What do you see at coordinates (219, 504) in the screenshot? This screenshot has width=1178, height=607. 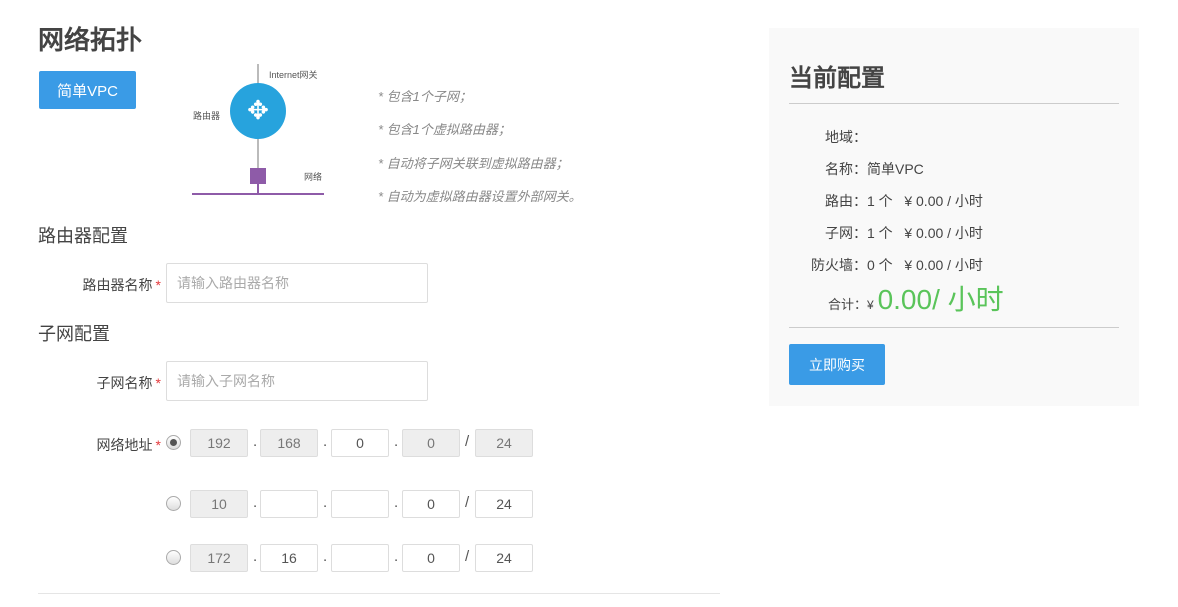 I see `ip-octet-input: 10` at bounding box center [219, 504].